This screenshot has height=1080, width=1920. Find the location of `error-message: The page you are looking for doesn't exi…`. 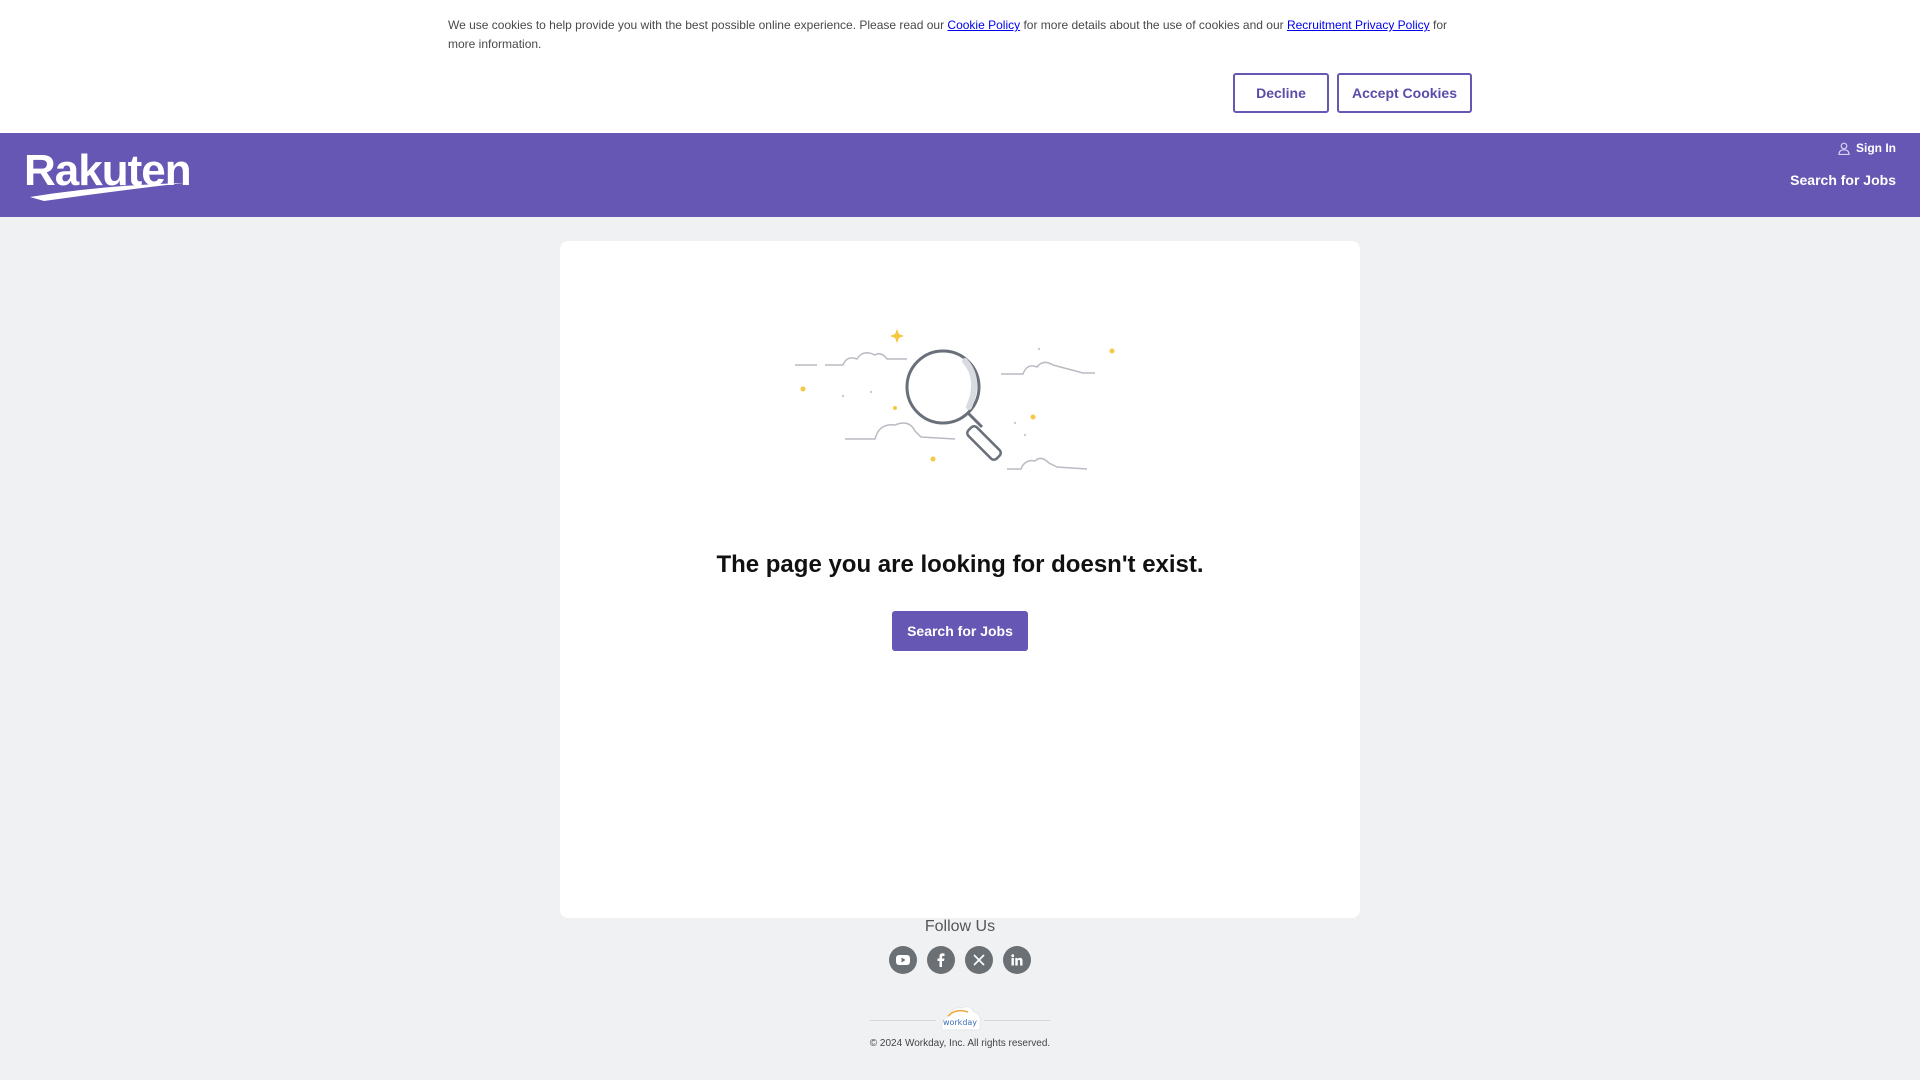

error-message: The page you are looking for doesn't exi… is located at coordinates (960, 564).